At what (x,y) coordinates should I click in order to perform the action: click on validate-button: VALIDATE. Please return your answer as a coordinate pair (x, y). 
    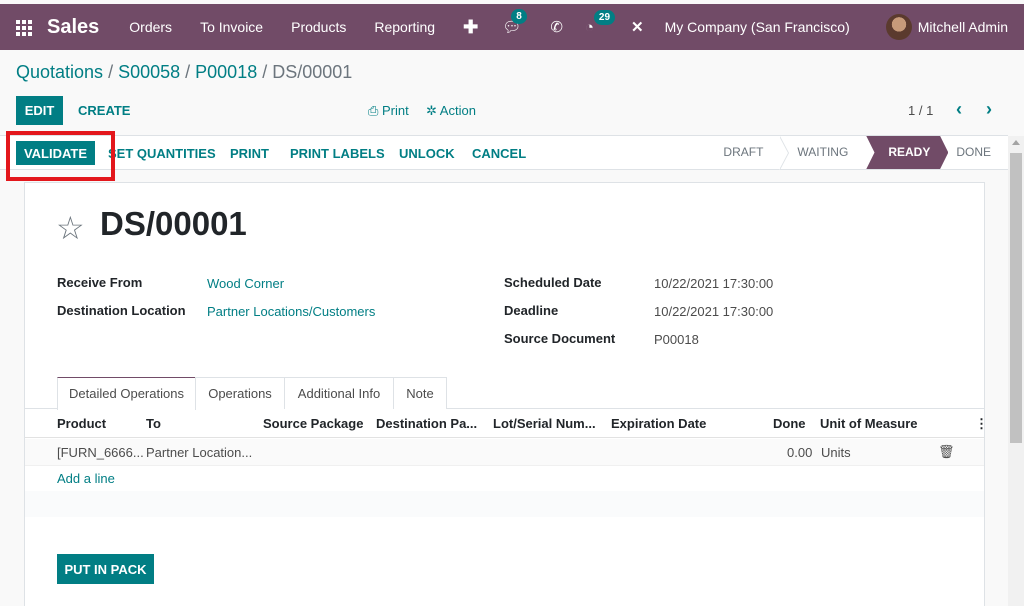
    Looking at the image, I should click on (55, 153).